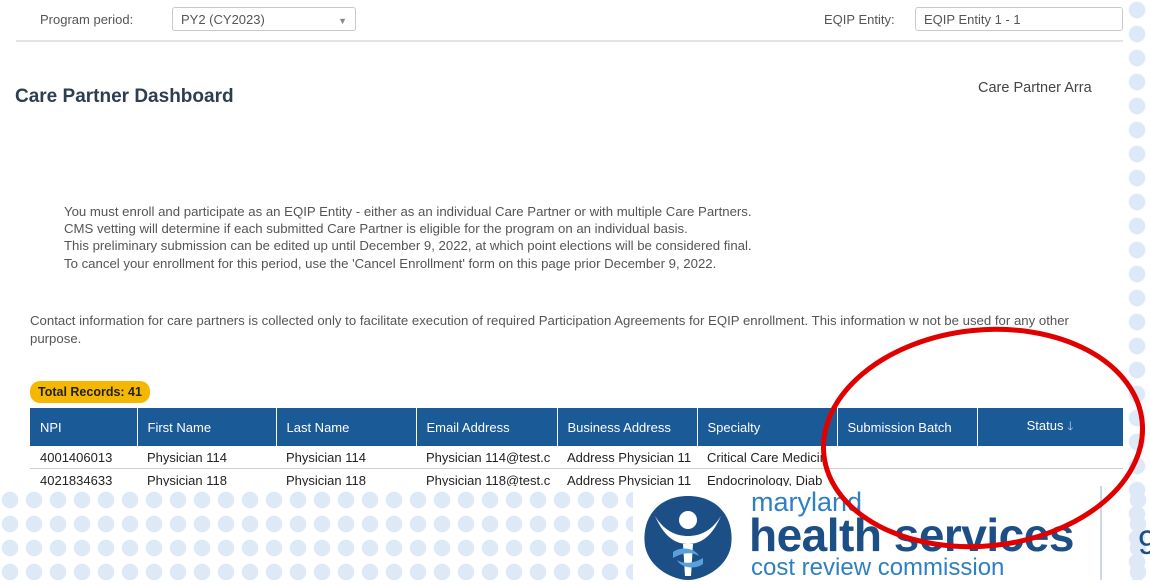 The width and height of the screenshot is (1150, 585). I want to click on cell-npi: 4001406013, so click(83, 457).